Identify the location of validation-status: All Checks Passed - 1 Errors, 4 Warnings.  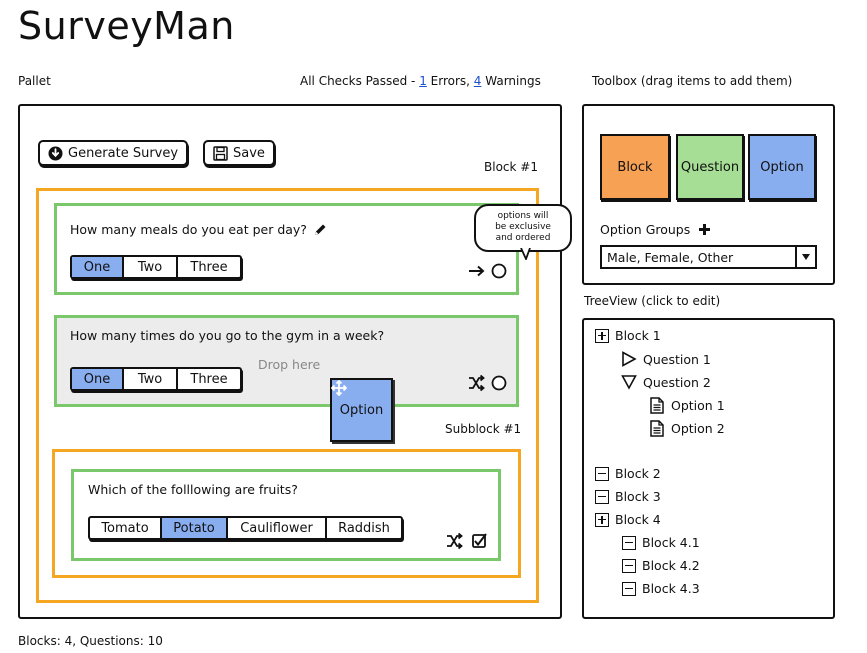
(420, 81).